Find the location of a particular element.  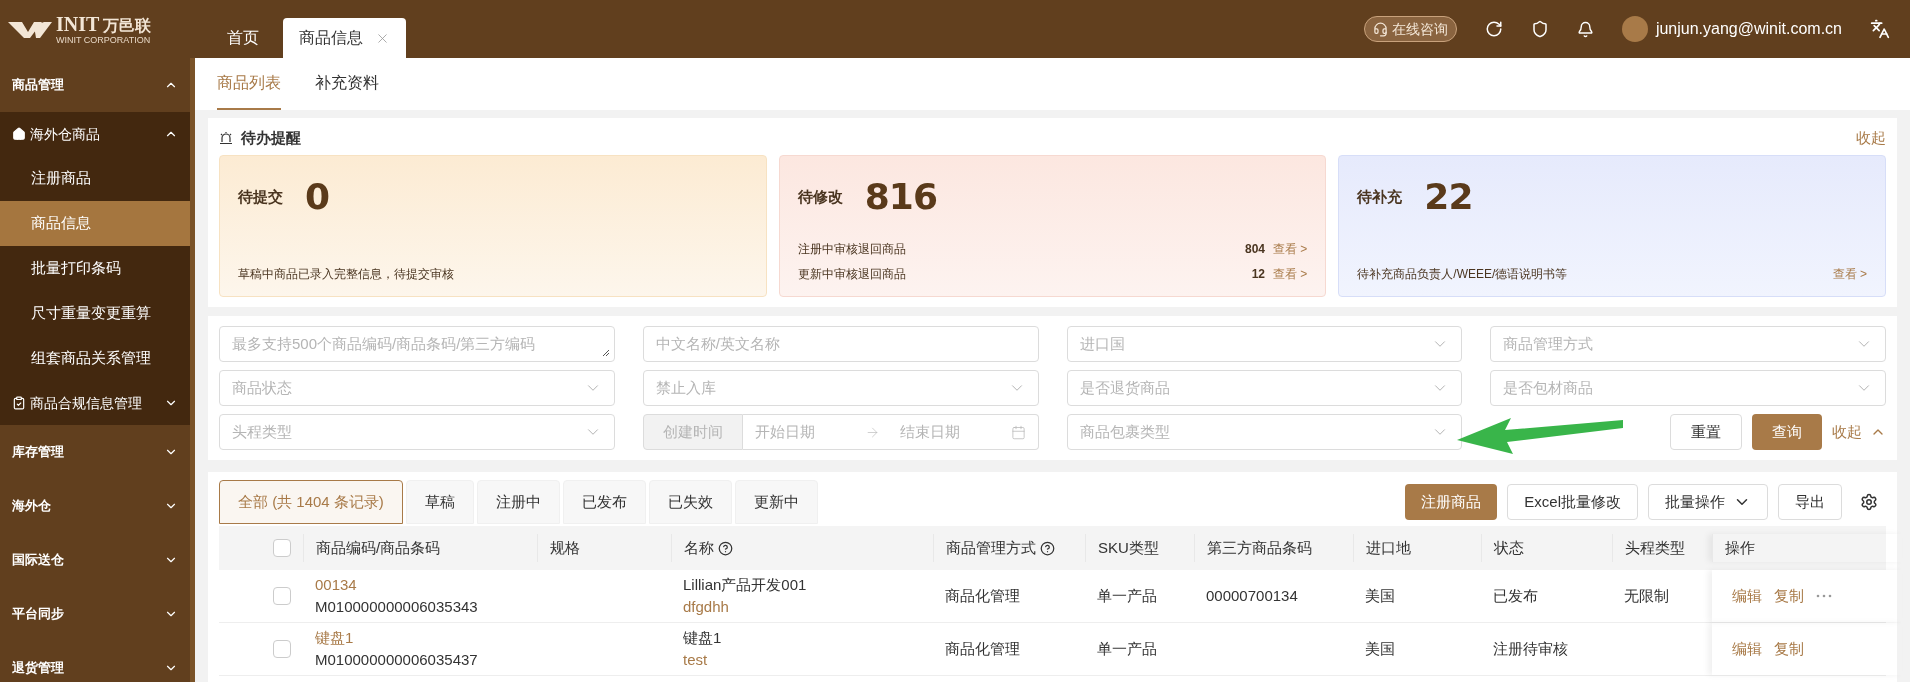

user-email: junjun.yang@winit.com.cn is located at coordinates (1748, 29).